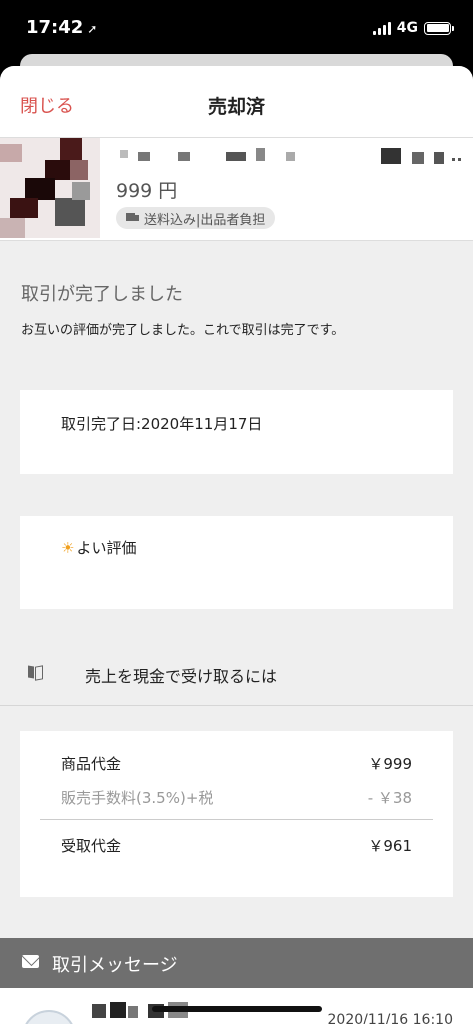 The height and width of the screenshot is (1024, 473). What do you see at coordinates (91, 764) in the screenshot?
I see `fee-label: 商品代金` at bounding box center [91, 764].